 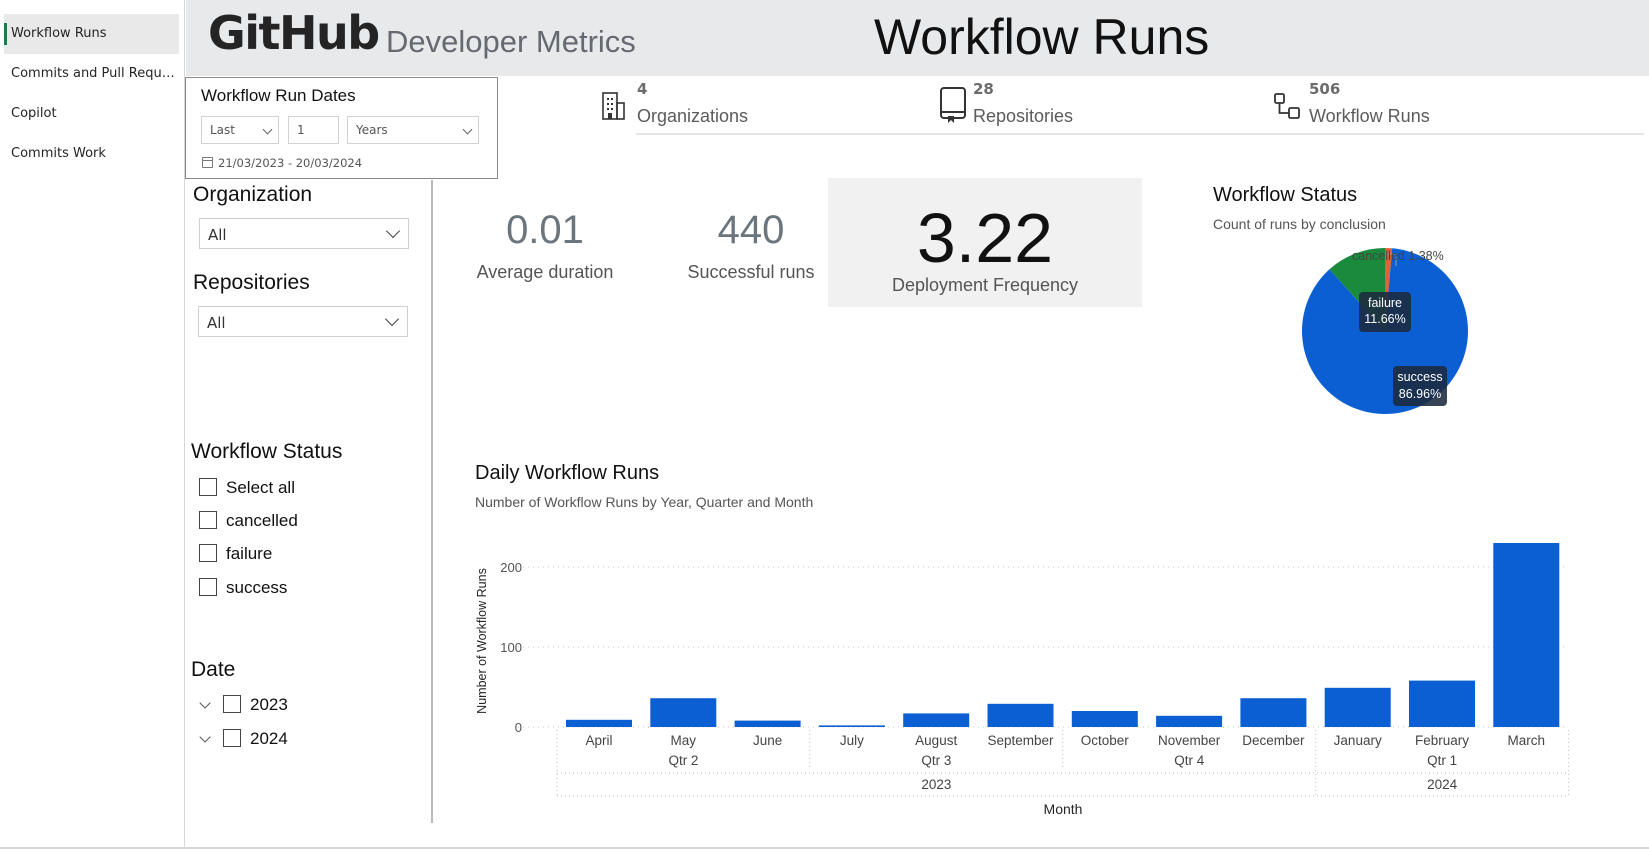 What do you see at coordinates (207, 162) in the screenshot?
I see `calendar-icon` at bounding box center [207, 162].